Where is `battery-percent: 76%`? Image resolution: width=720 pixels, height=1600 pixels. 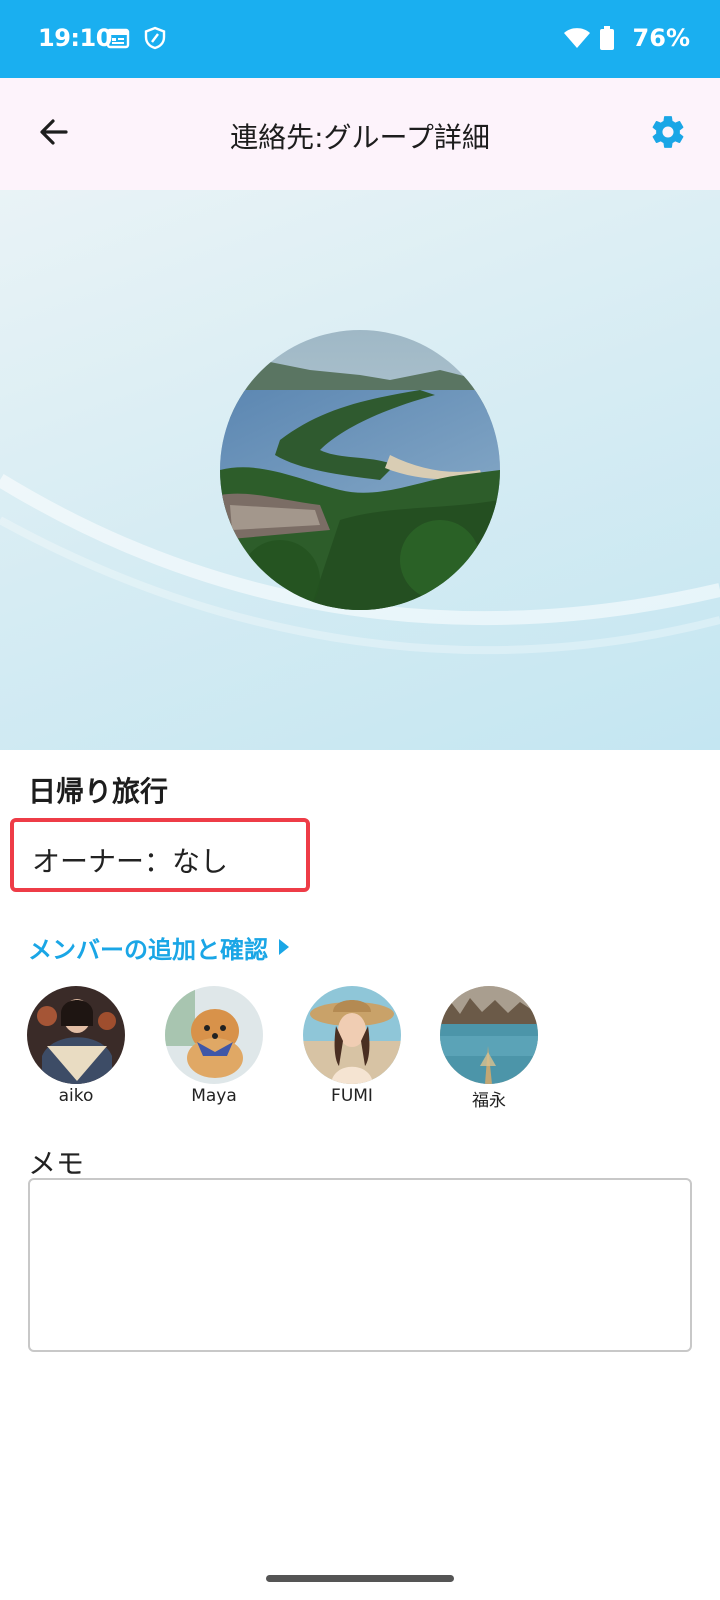
battery-percent: 76% is located at coordinates (661, 38).